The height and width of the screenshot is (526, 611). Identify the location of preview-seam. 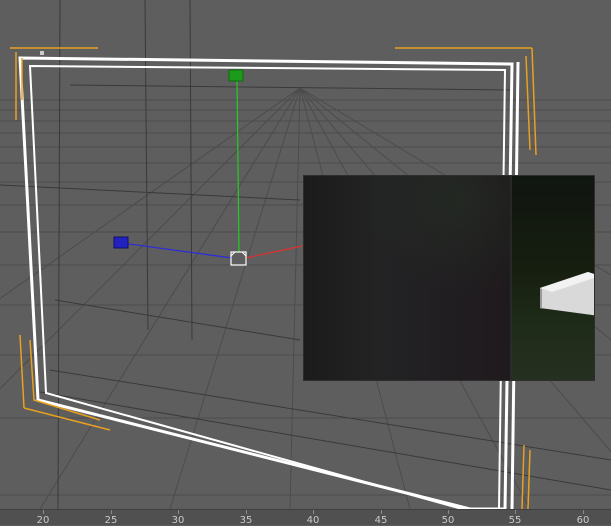
(511, 278).